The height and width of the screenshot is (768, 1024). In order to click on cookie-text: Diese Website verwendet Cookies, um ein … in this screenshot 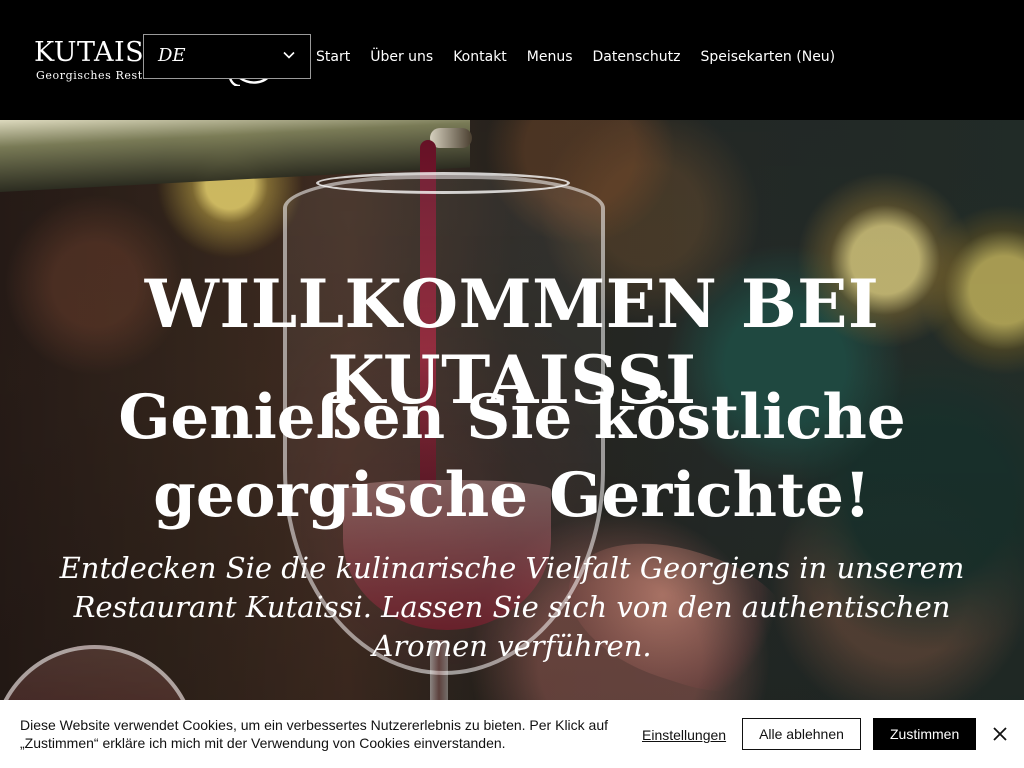, I will do `click(314, 734)`.